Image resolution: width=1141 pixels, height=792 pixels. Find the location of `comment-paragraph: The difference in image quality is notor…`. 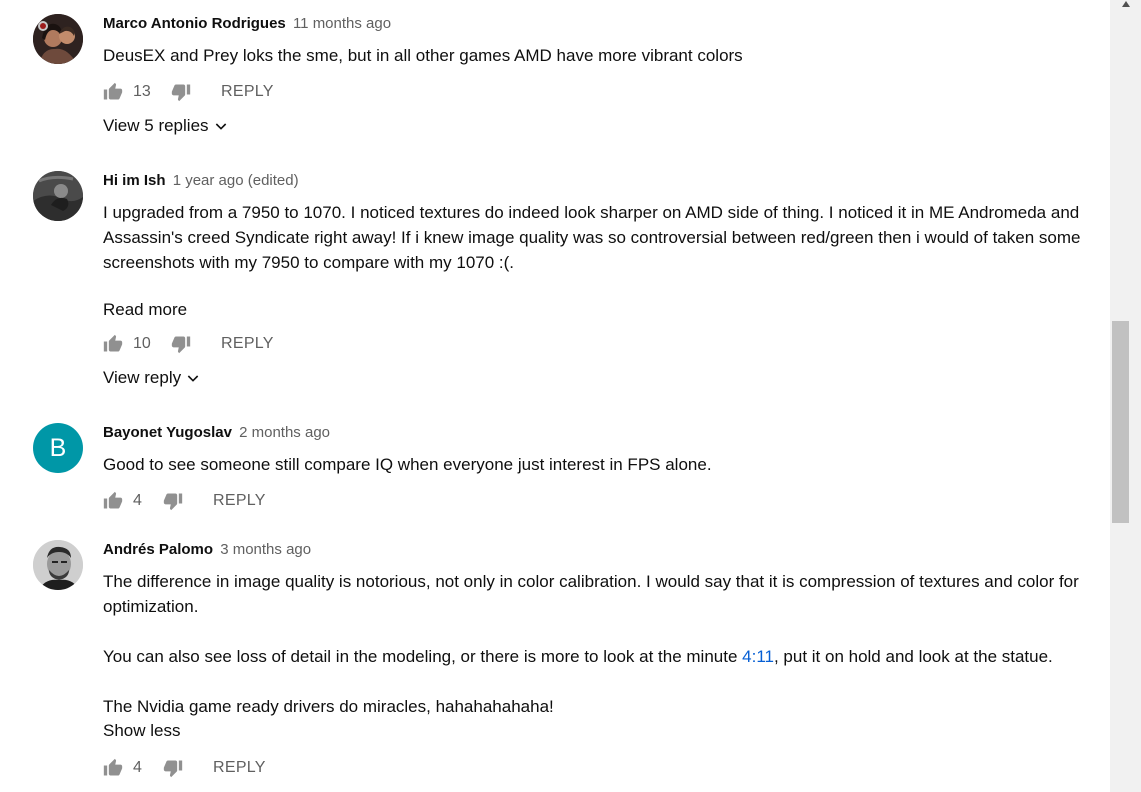

comment-paragraph: The difference in image quality is notor… is located at coordinates (593, 594).